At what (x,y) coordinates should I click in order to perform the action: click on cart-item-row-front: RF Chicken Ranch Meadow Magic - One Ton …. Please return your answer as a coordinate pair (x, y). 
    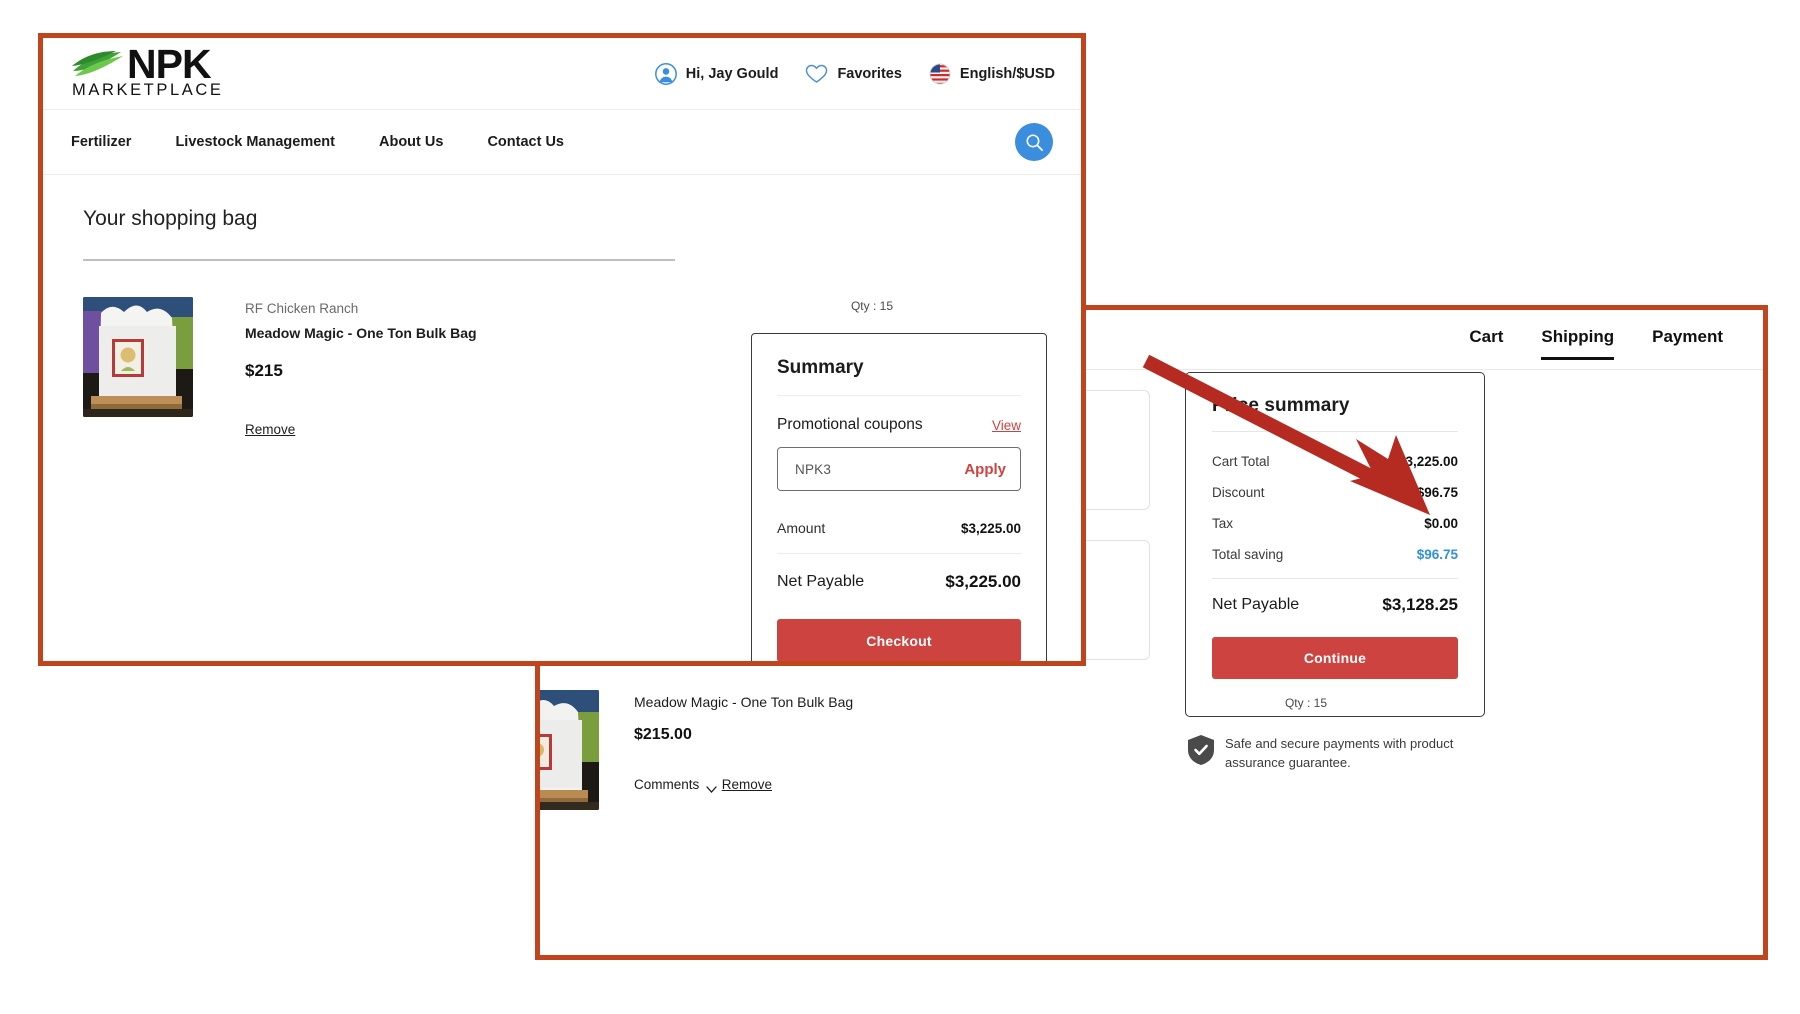
    Looking at the image, I should click on (488, 368).